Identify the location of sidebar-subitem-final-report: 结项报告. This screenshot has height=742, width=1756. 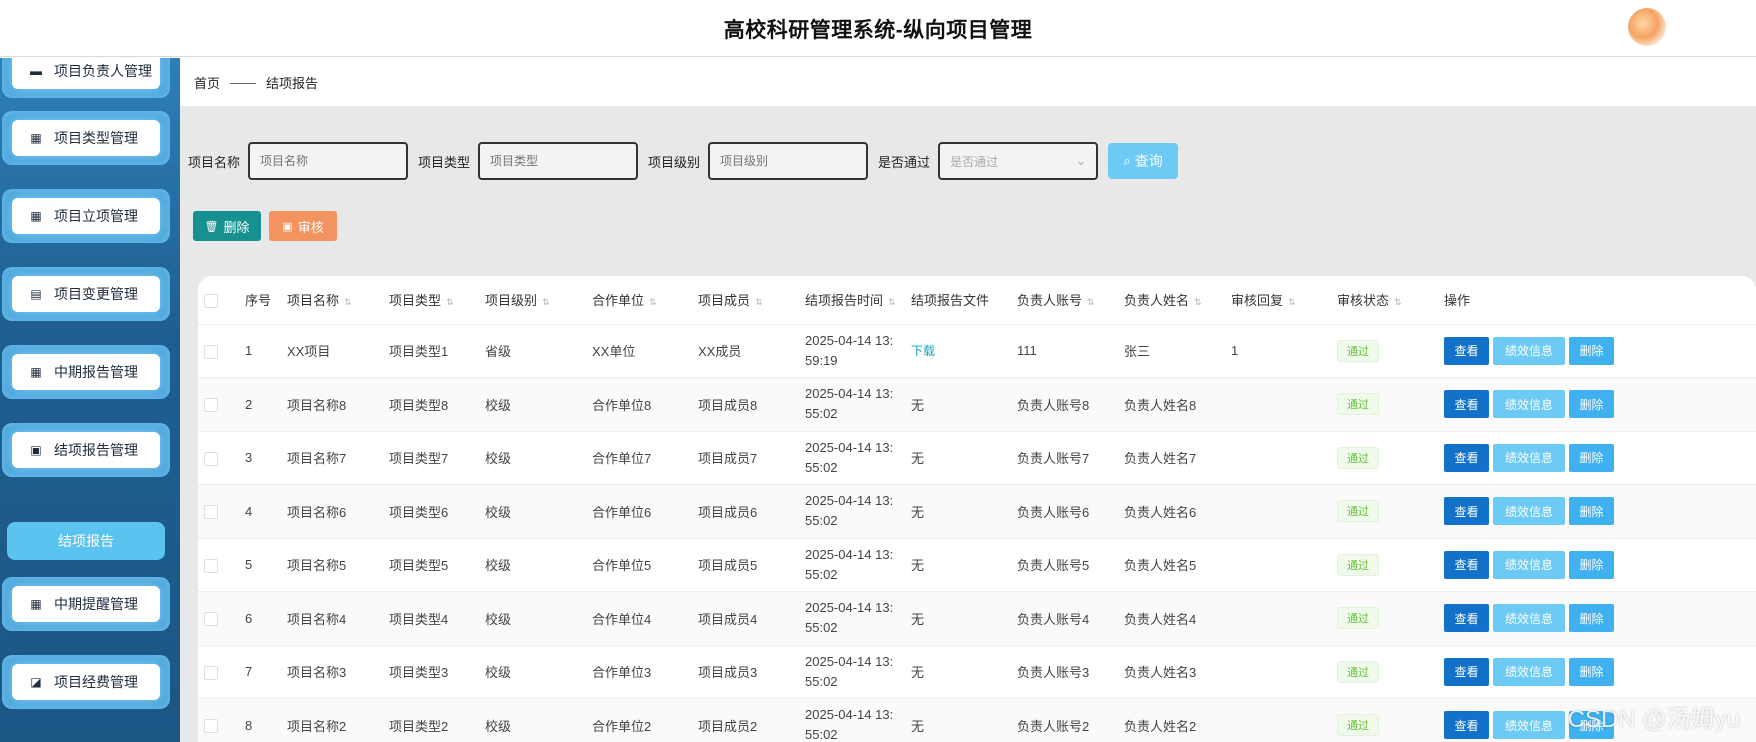
(86, 541).